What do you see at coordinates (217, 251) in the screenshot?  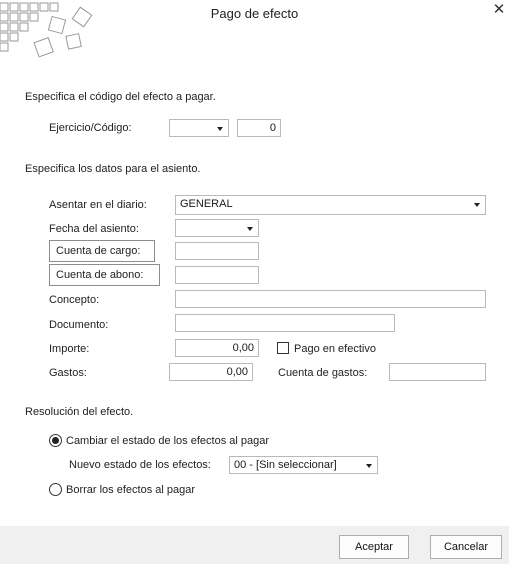 I see `cuenta-cargo-input` at bounding box center [217, 251].